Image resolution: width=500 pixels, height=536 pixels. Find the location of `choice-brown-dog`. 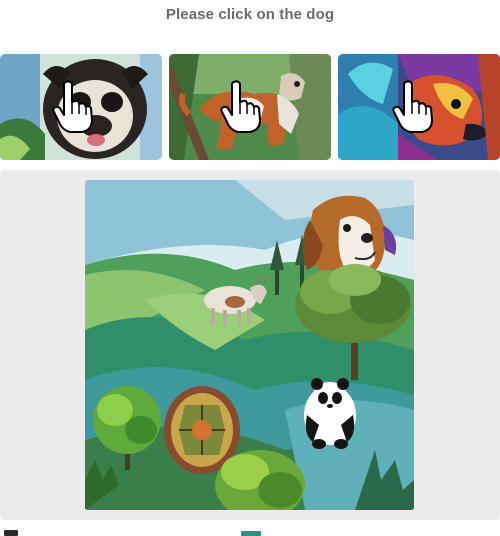

choice-brown-dog is located at coordinates (250, 107).